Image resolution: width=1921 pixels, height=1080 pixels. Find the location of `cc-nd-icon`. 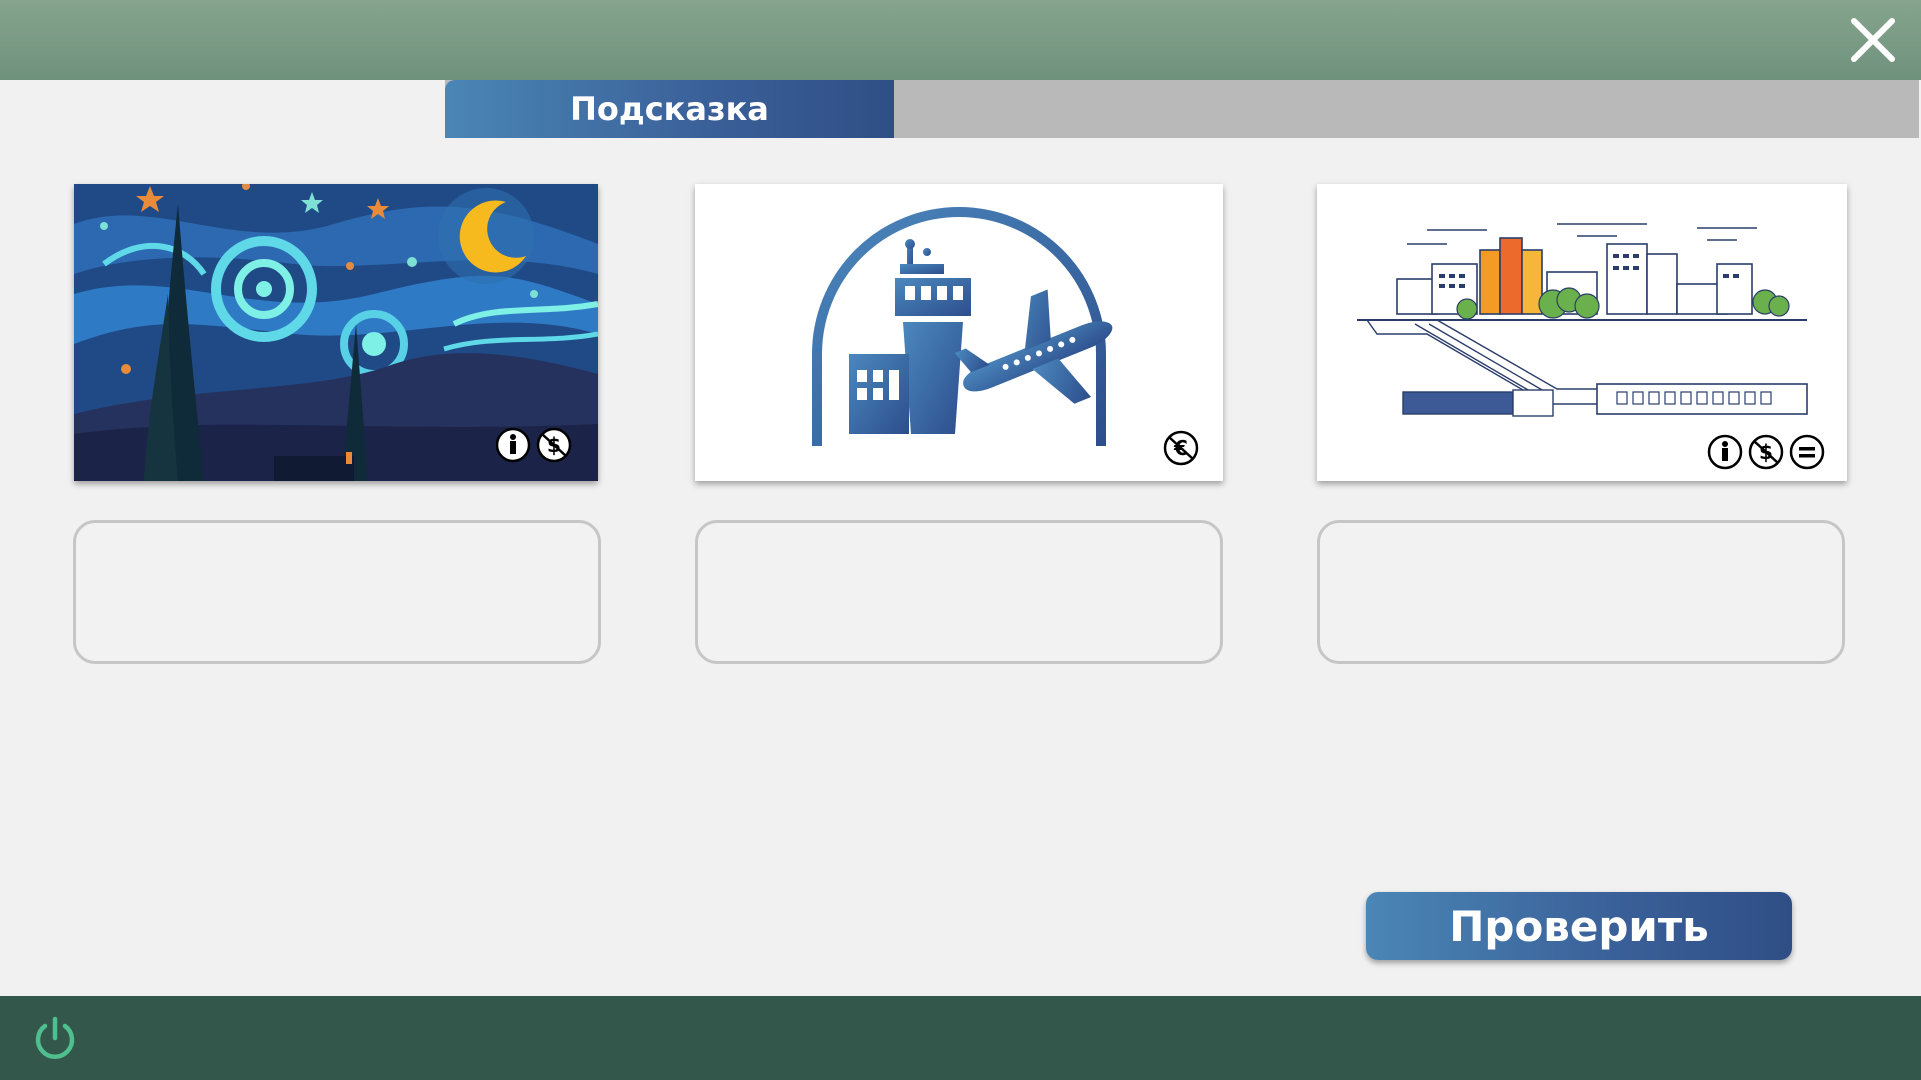

cc-nd-icon is located at coordinates (1807, 452).